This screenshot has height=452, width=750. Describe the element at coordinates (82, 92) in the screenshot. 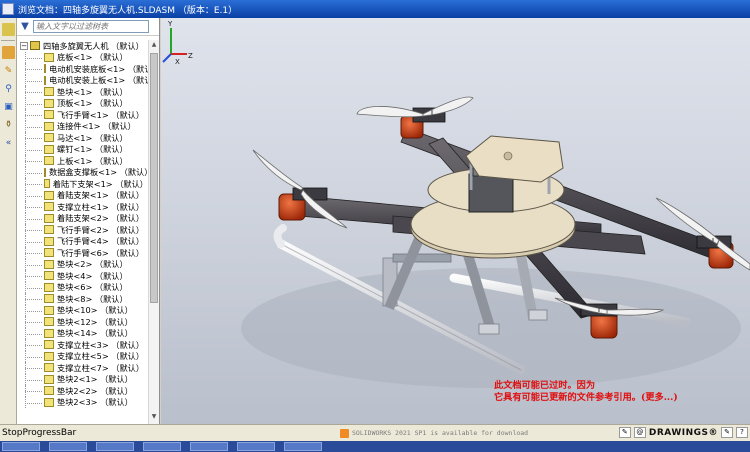

I see `tree-item: 垫块<1> （默认）` at that location.